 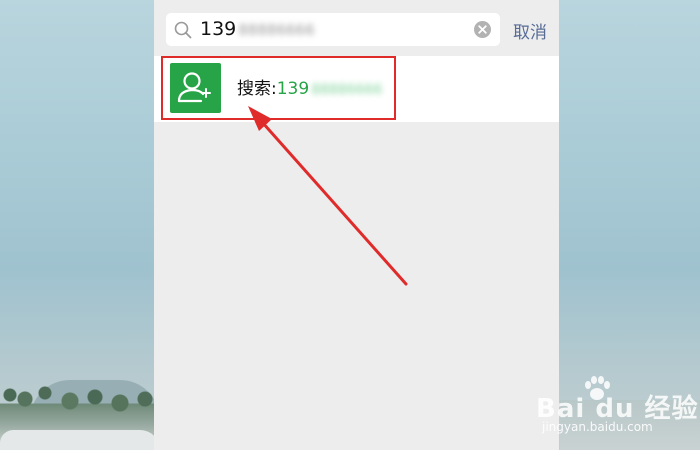 What do you see at coordinates (257, 89) in the screenshot?
I see `search-result-prefix: 搜索:` at bounding box center [257, 89].